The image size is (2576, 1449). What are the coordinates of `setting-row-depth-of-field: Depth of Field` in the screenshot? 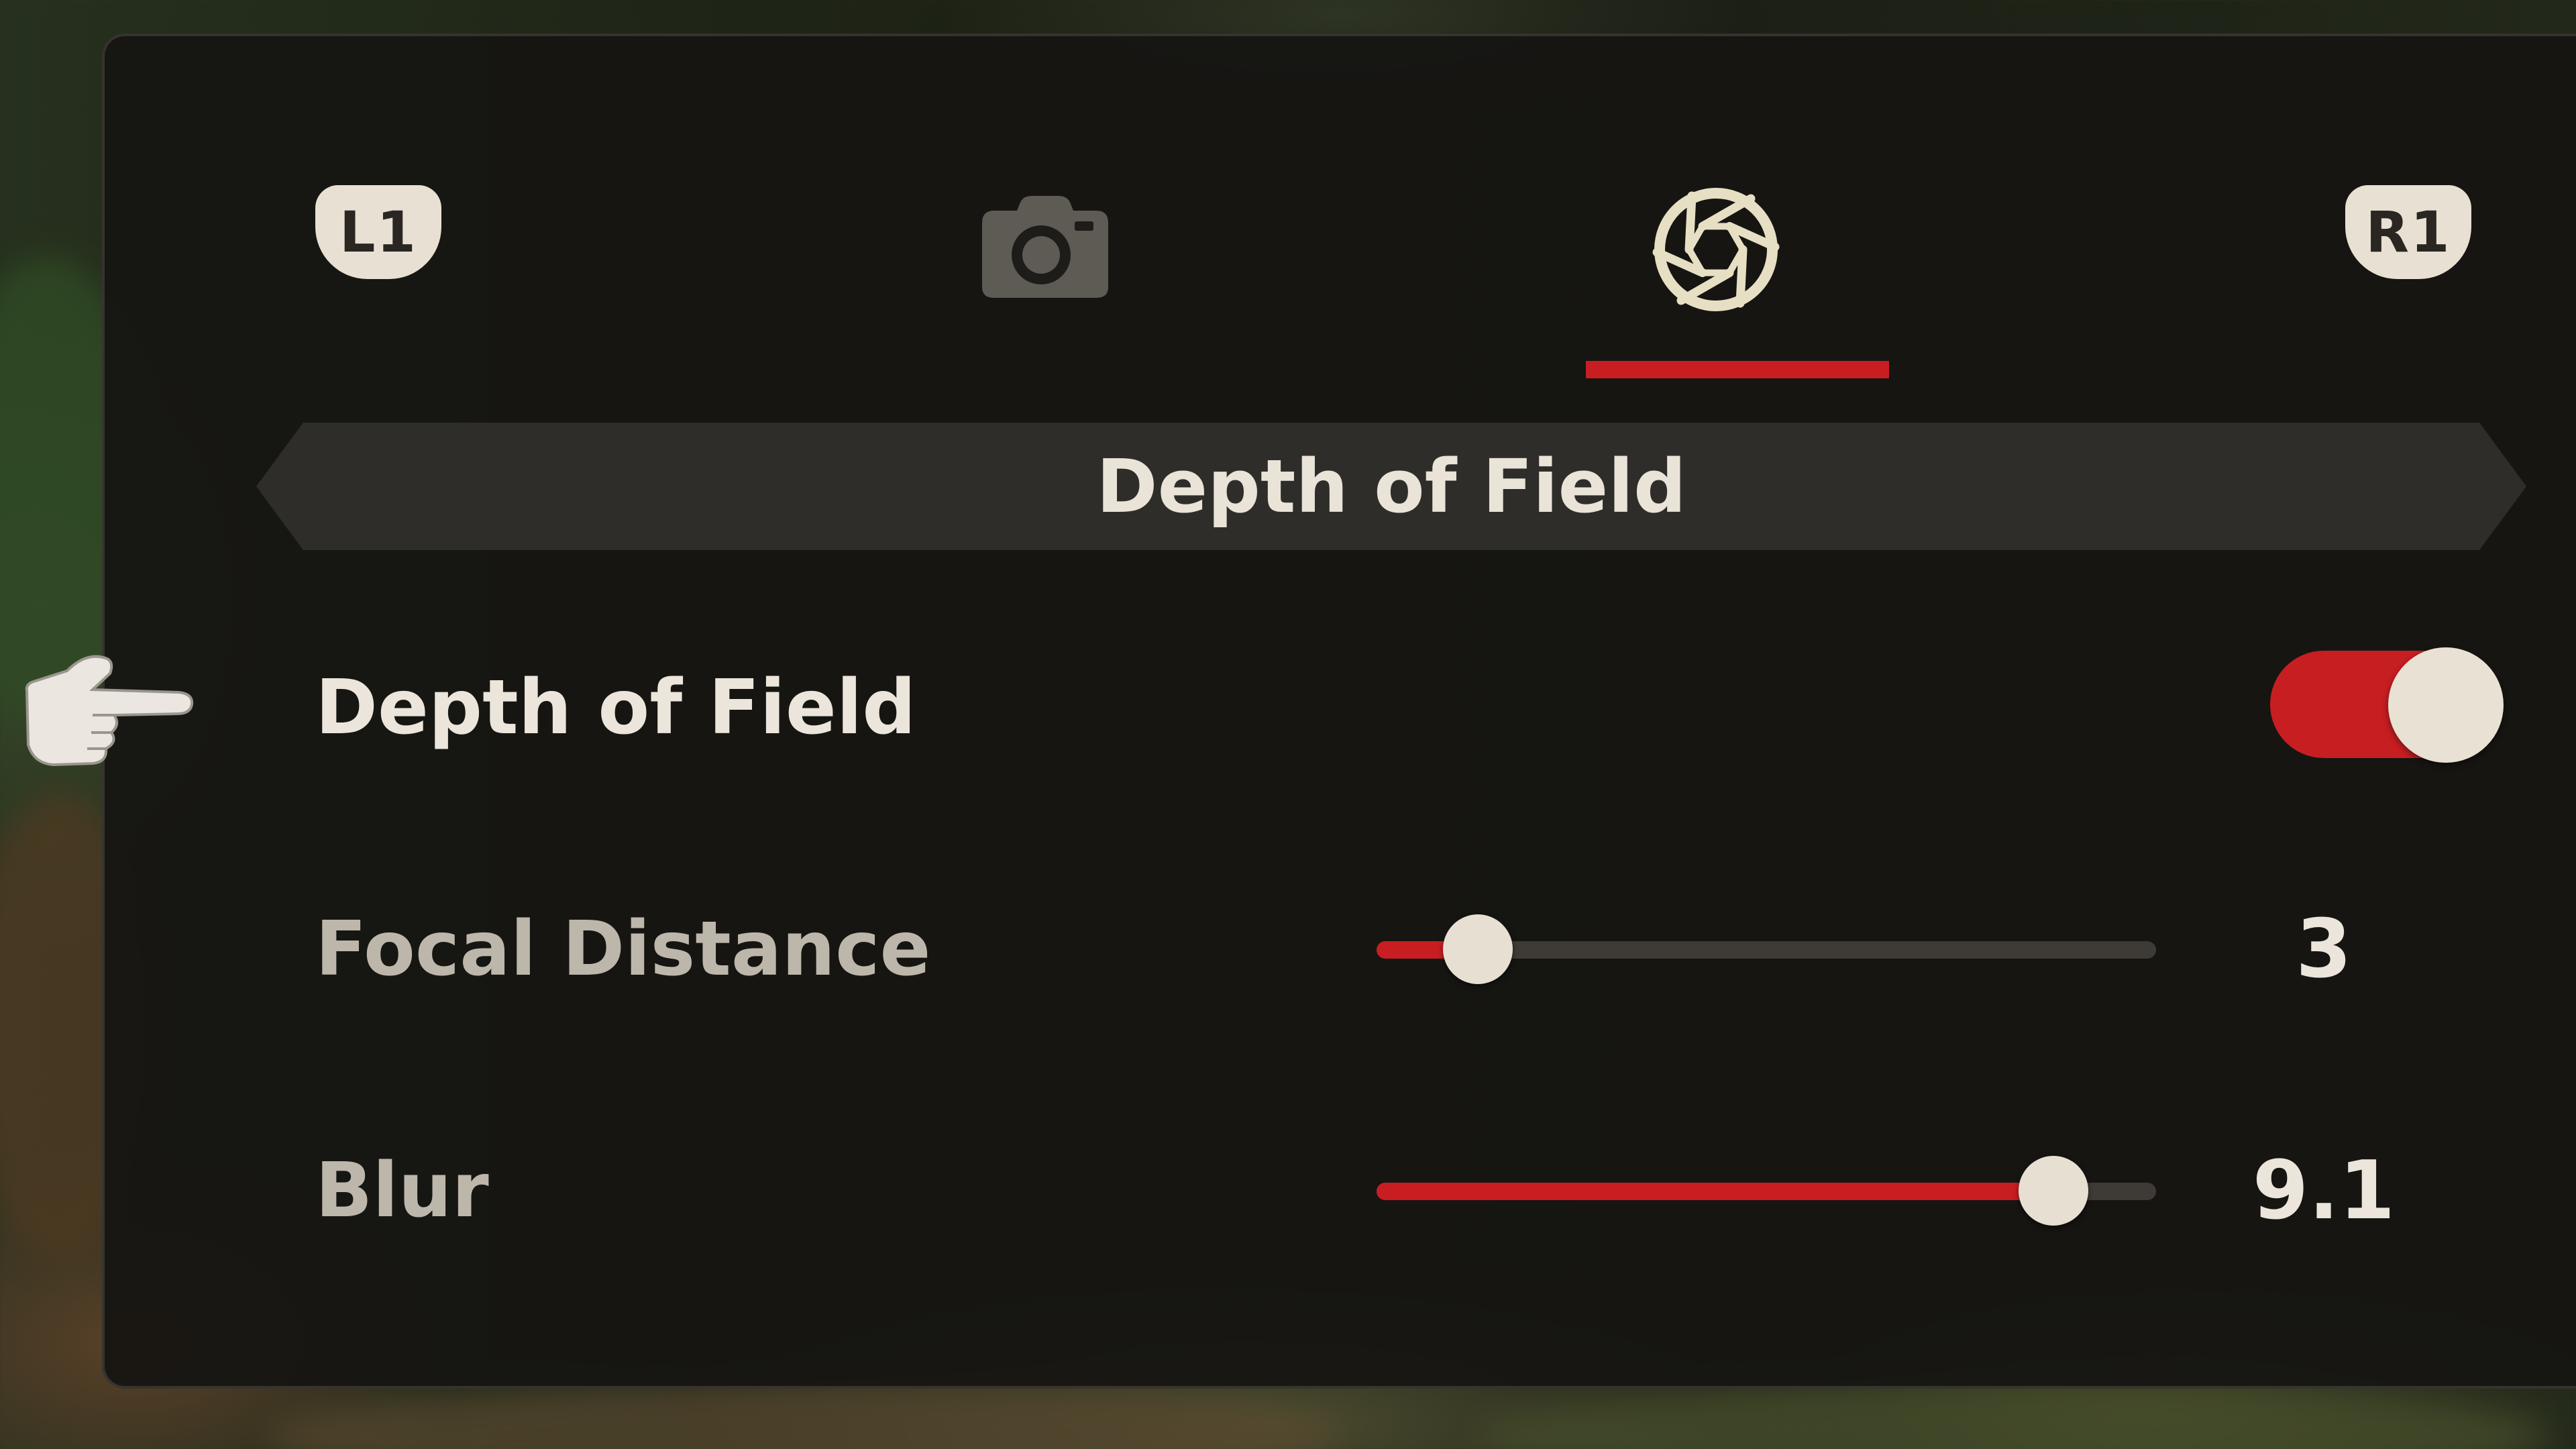 It's located at (1339, 708).